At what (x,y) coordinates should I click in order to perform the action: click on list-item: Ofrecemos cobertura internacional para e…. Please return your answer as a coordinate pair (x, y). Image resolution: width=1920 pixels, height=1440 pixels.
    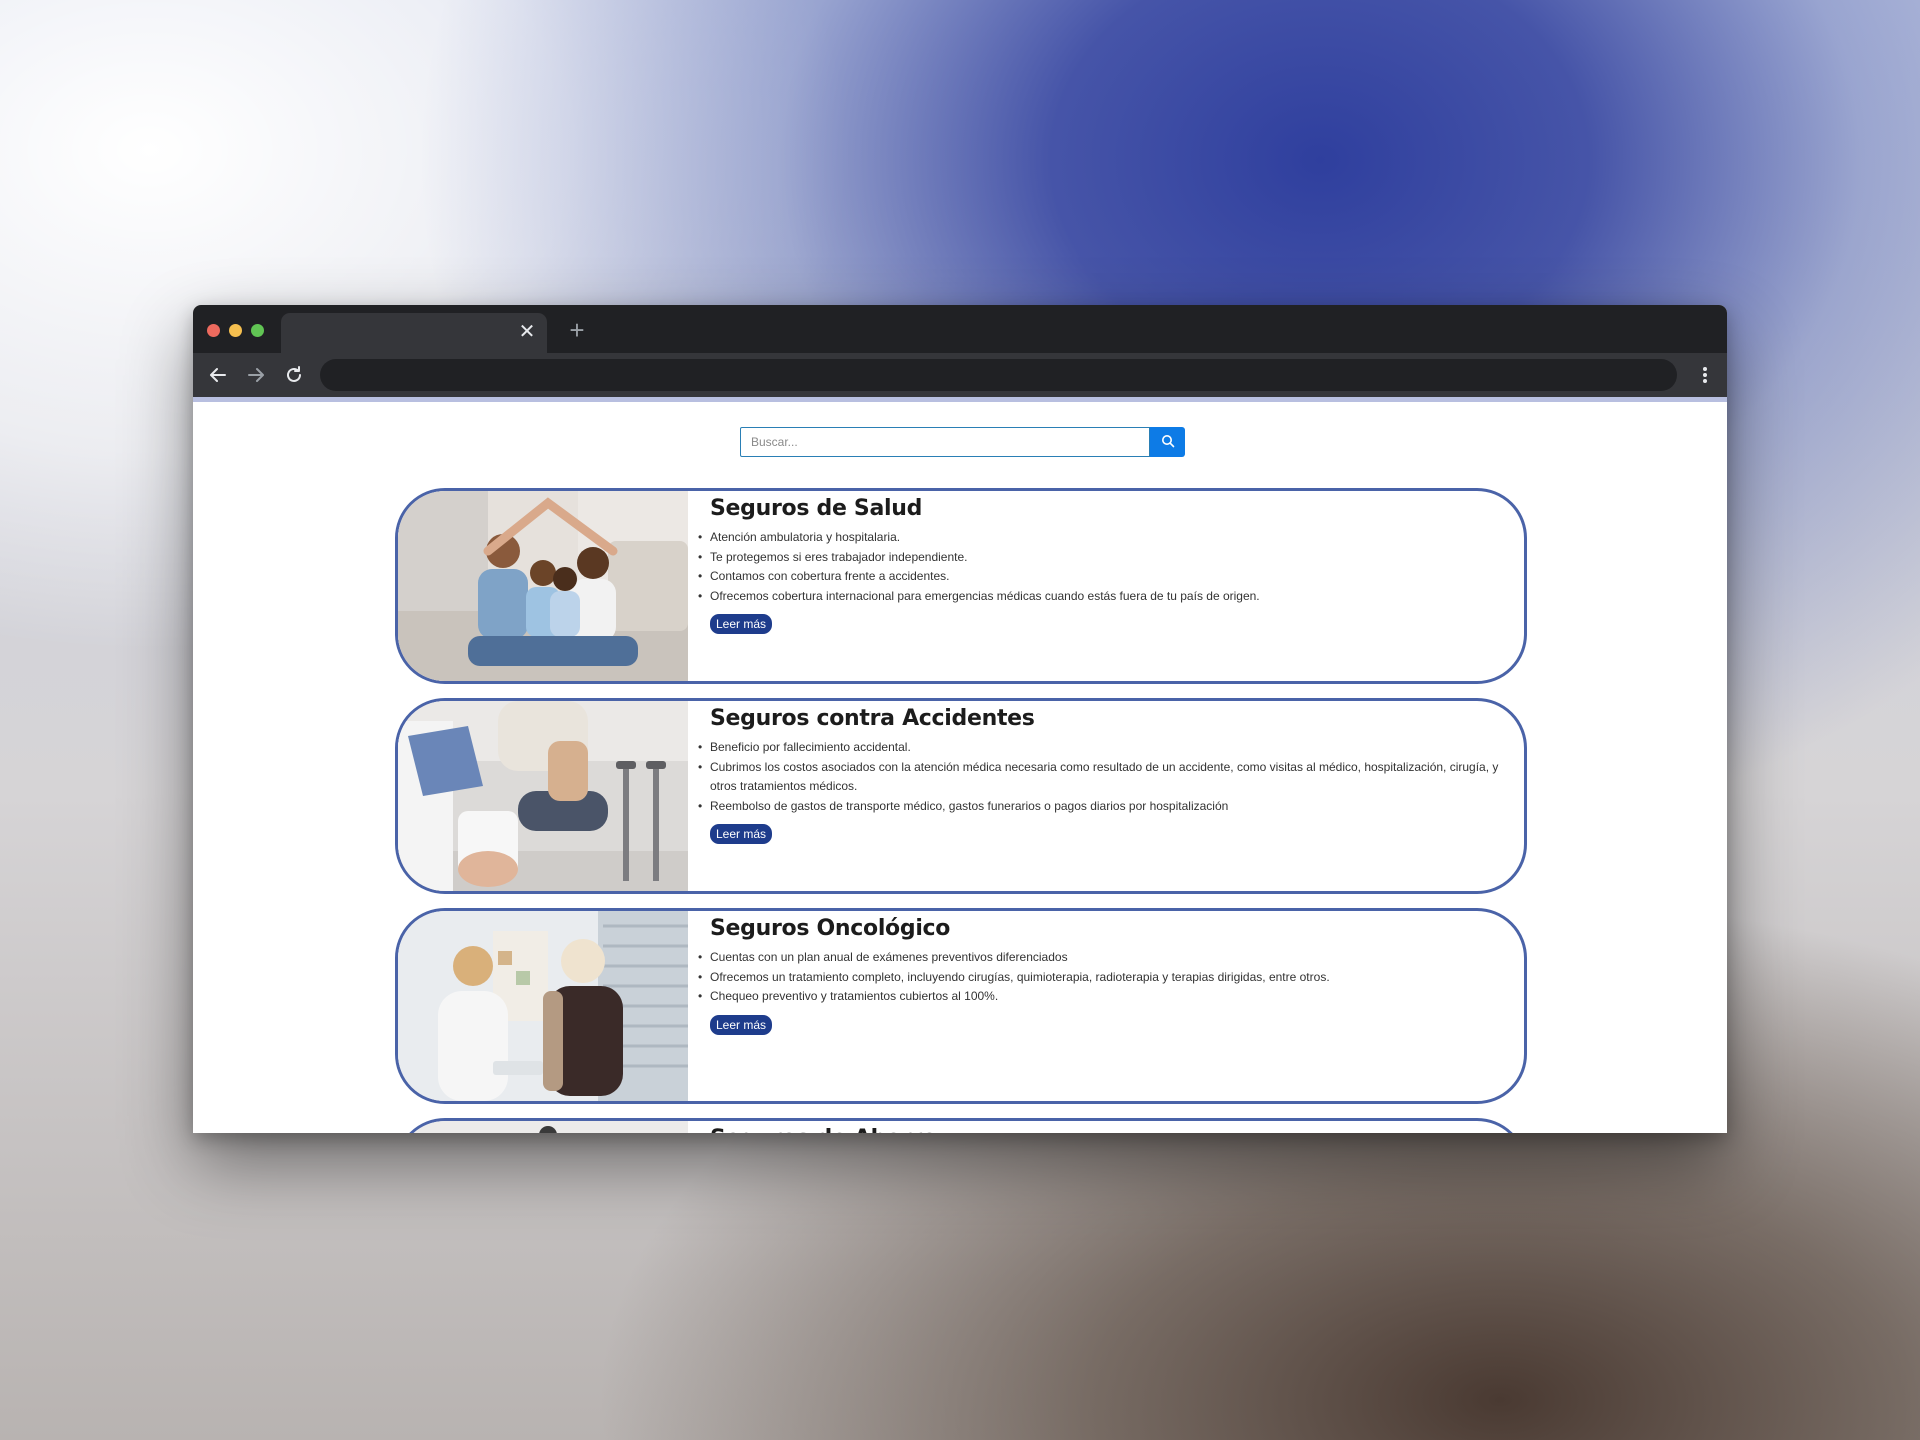
    Looking at the image, I should click on (1104, 597).